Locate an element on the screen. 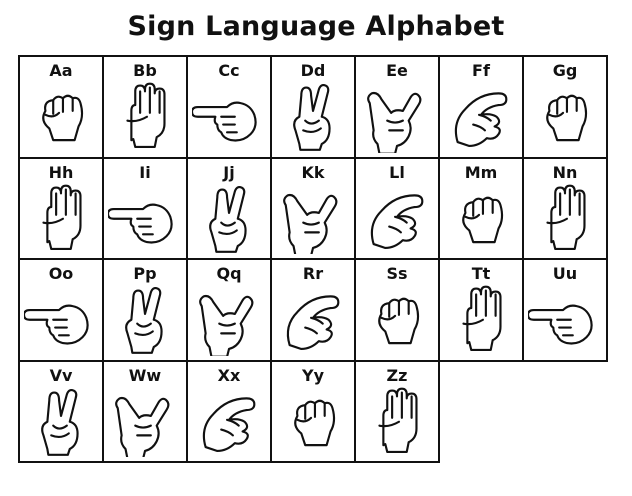  letter-cell: Hh is located at coordinates (61, 208).